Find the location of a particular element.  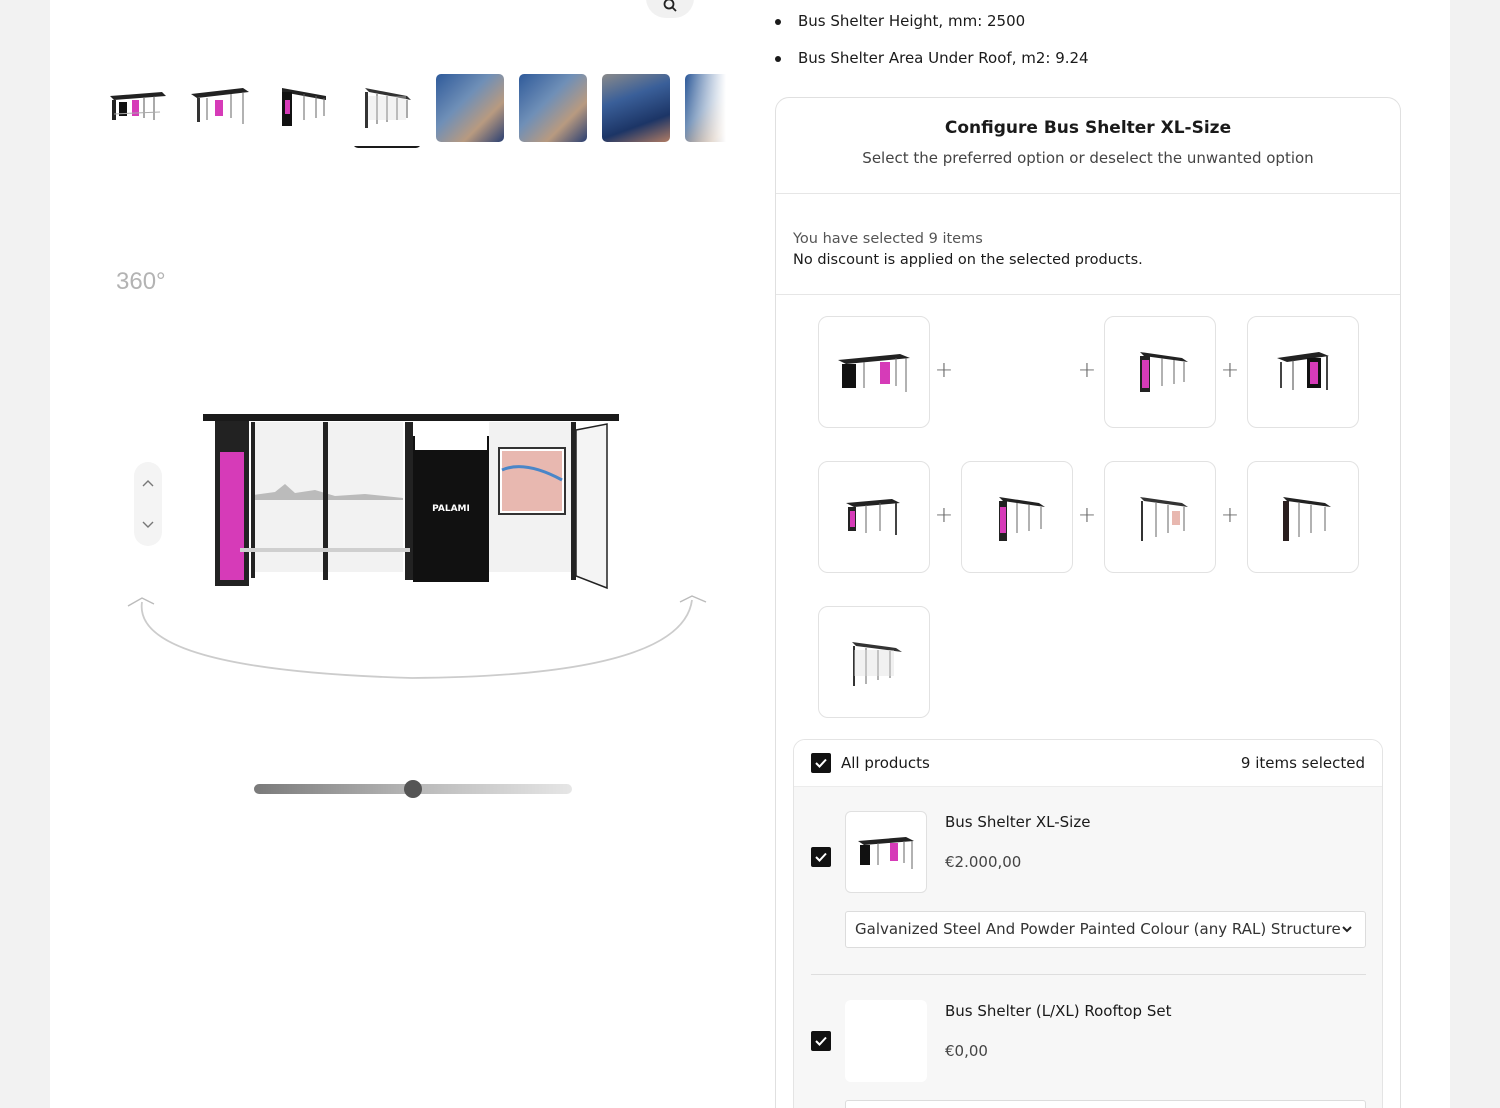

rotation-slider is located at coordinates (413, 789).